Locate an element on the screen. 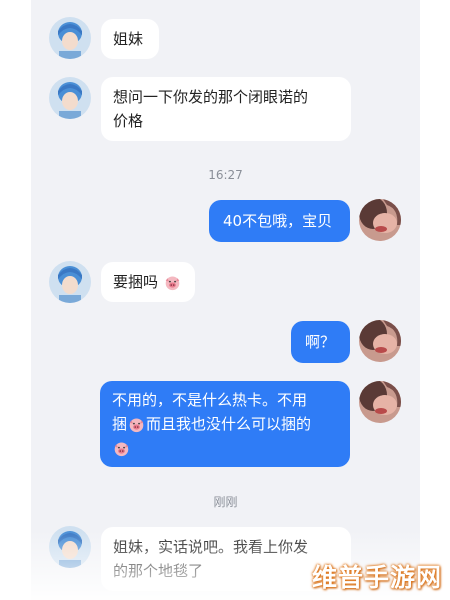 The height and width of the screenshot is (600, 450). message-bubble-incoming: 要捆吗 is located at coordinates (148, 282).